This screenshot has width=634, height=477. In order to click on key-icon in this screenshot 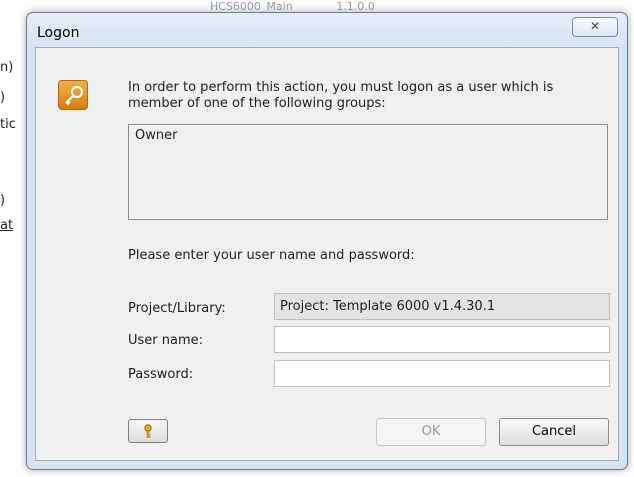, I will do `click(73, 95)`.